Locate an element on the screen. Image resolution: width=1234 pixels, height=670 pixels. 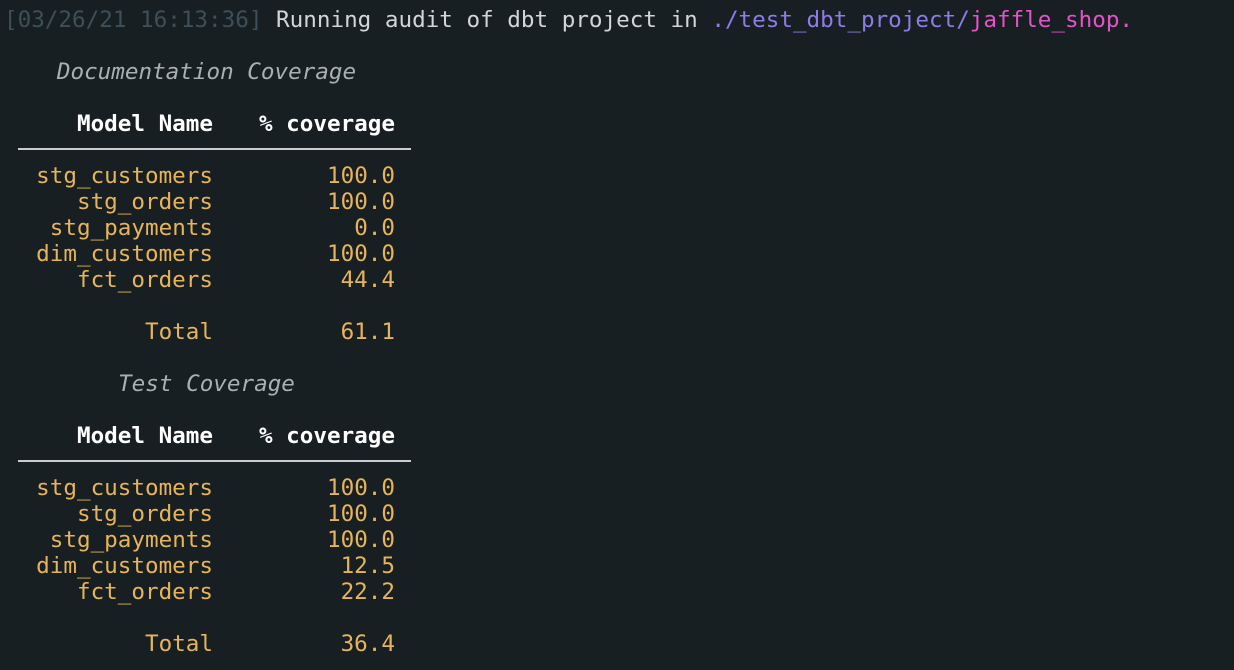
total-row: Total 61.1 is located at coordinates (210, 332).